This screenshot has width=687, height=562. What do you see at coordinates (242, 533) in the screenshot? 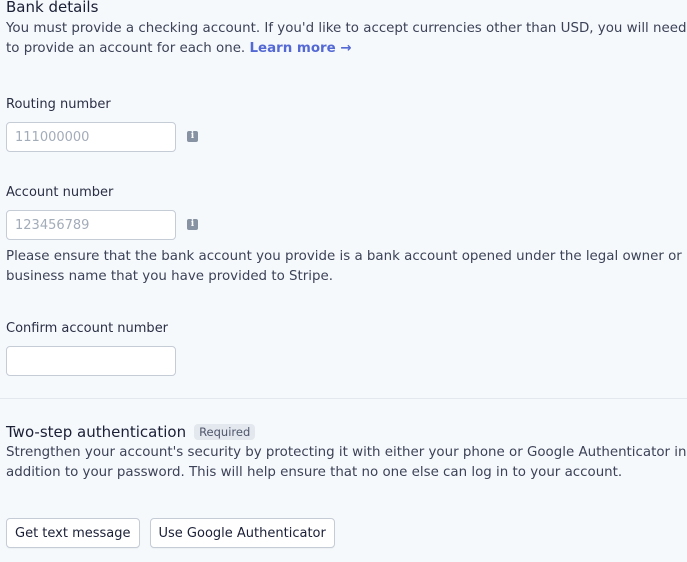
I see `use-google-authenticator-button: Use Google Authenticator` at bounding box center [242, 533].